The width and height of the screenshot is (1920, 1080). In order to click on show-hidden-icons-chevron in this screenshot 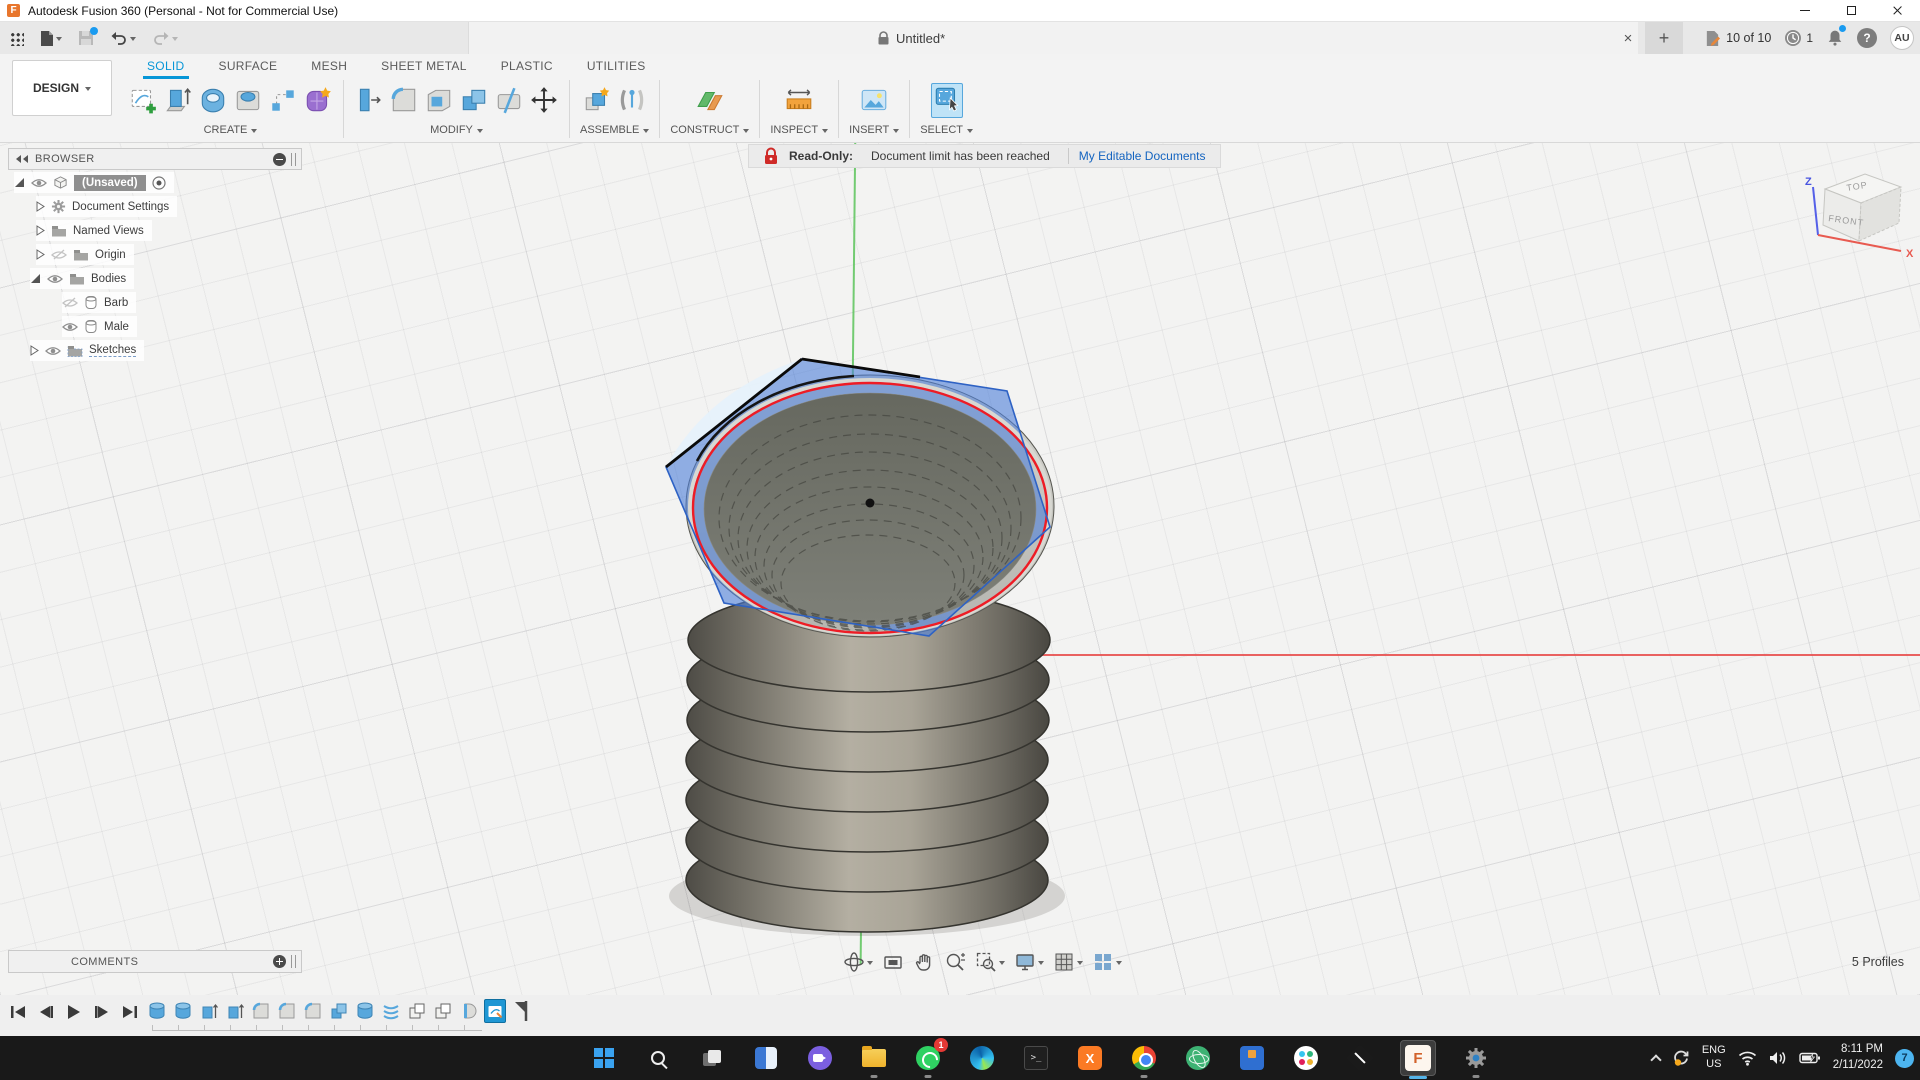, I will do `click(1656, 1059)`.